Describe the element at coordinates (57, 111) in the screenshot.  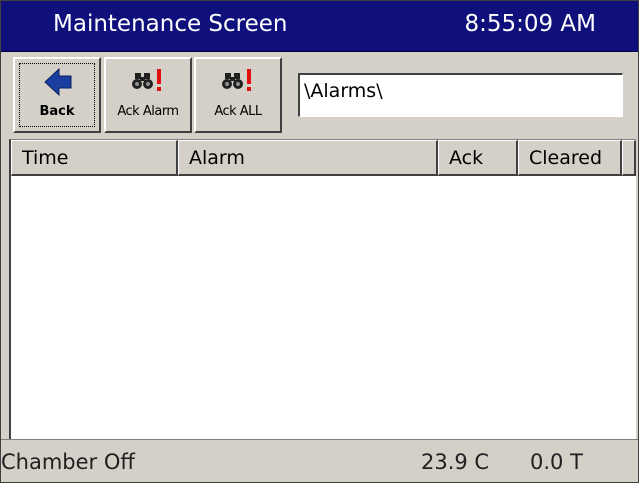
I see `back-label: Back` at that location.